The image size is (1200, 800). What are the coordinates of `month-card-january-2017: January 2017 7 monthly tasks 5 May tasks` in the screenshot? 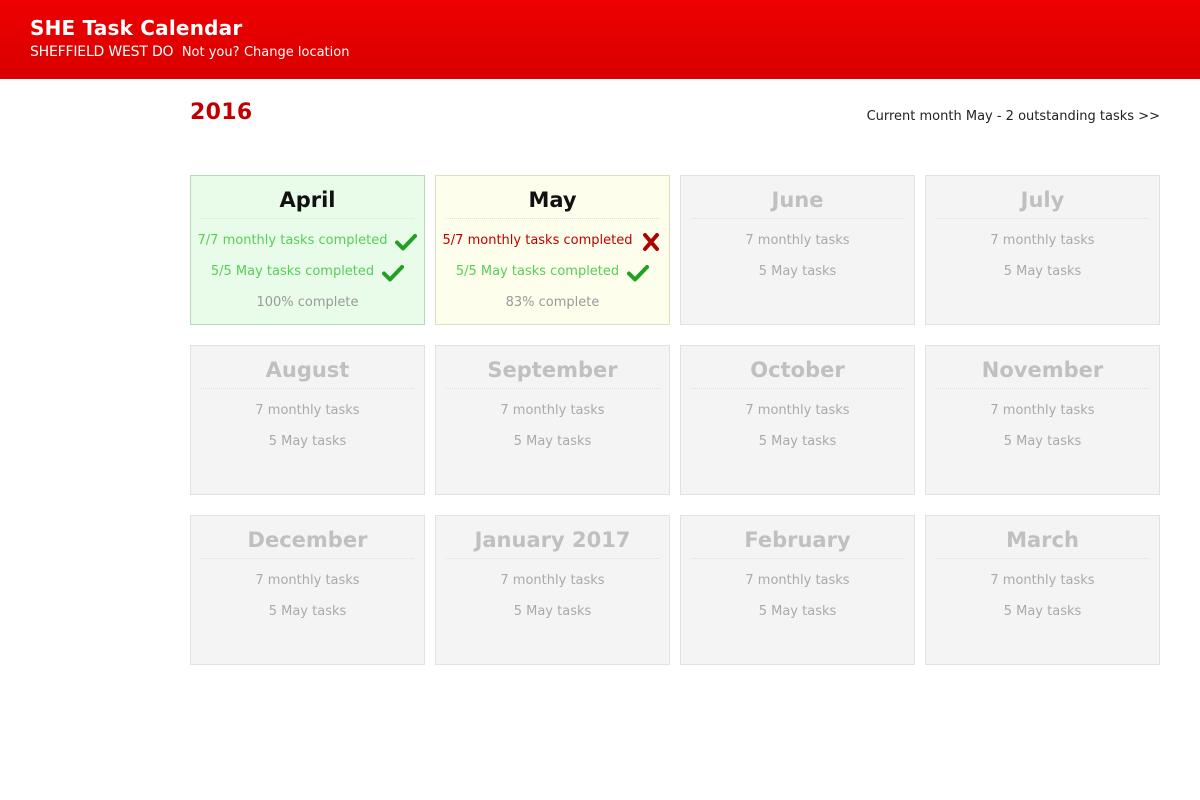 It's located at (552, 590).